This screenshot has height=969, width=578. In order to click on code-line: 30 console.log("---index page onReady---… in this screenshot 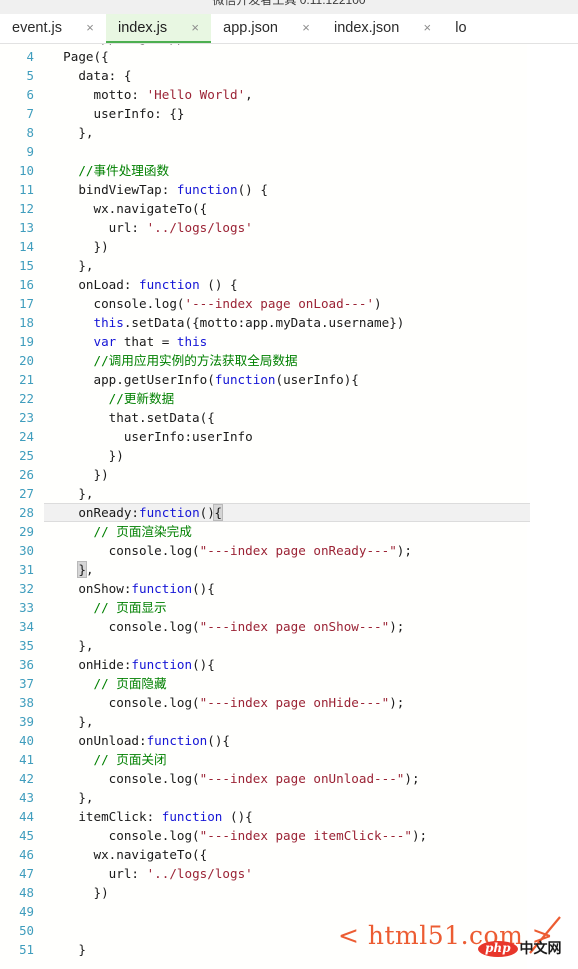, I will do `click(289, 550)`.